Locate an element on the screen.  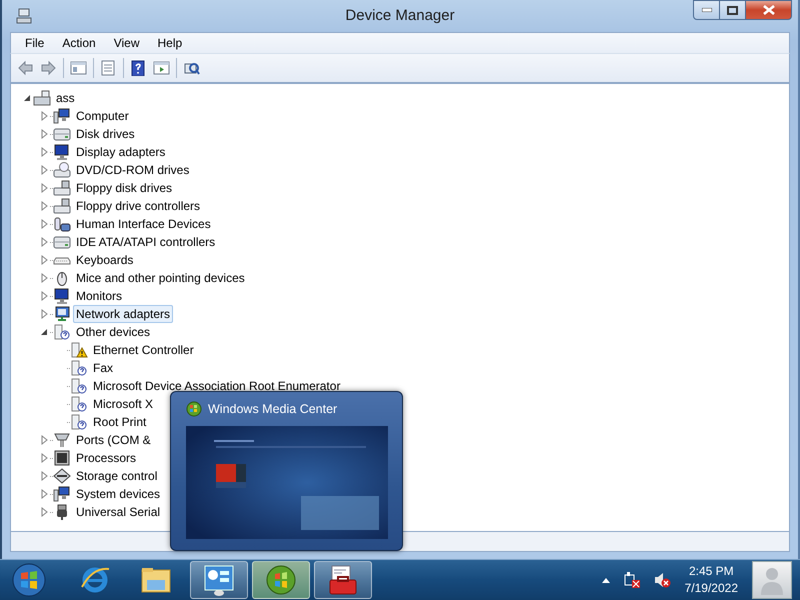
tree-item: IDE ATA/ATAPI controllers is located at coordinates (145, 242).